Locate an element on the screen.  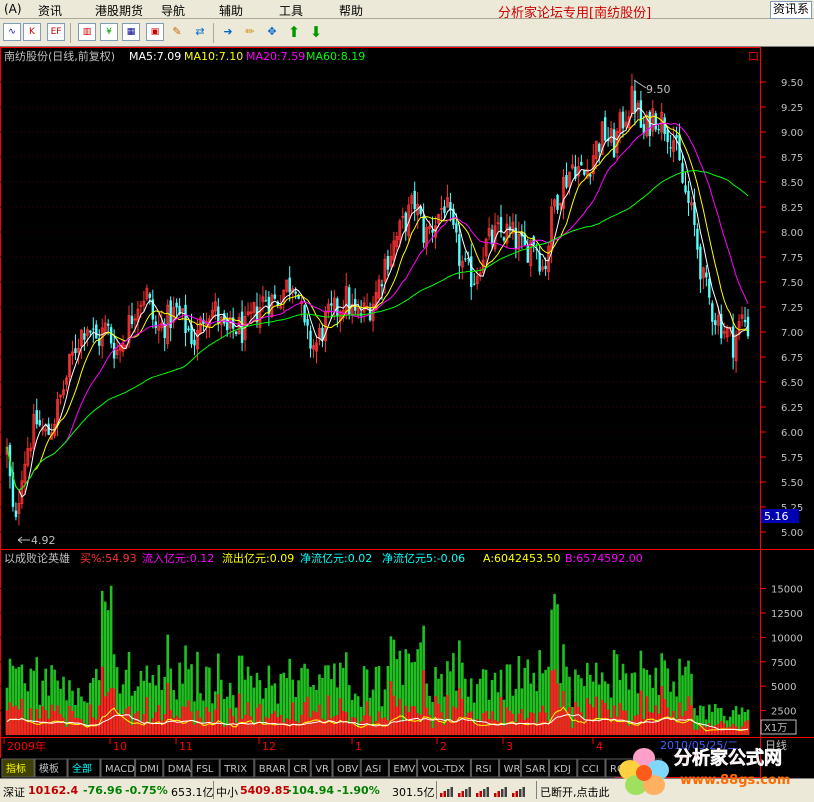
tab-label: VOL-TDX is located at coordinates (443, 769).